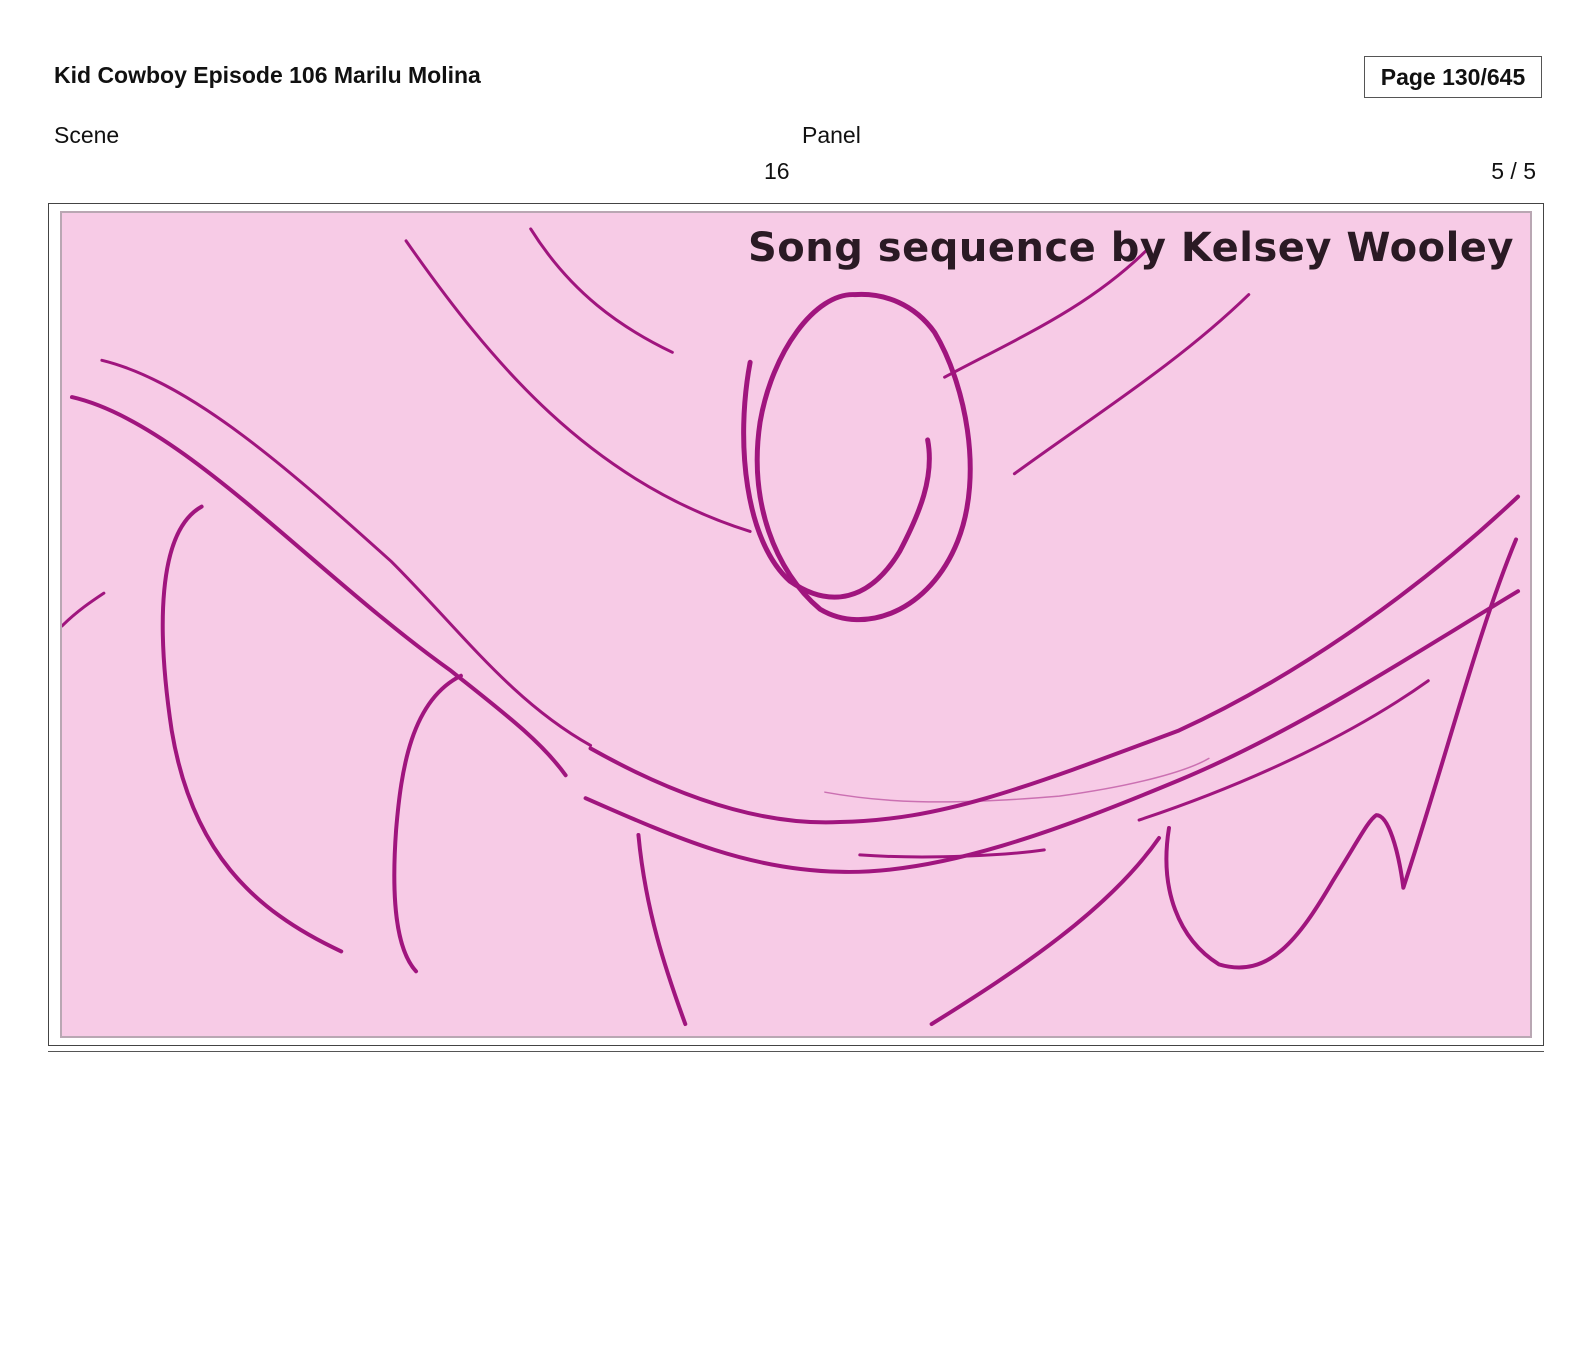  I want to click on sketch-curve-top, so click(346, 552).